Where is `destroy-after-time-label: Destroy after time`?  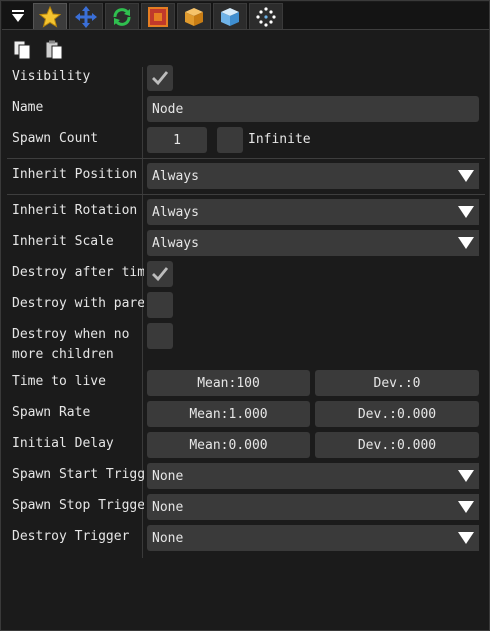 destroy-after-time-label: Destroy after time is located at coordinates (78, 272).